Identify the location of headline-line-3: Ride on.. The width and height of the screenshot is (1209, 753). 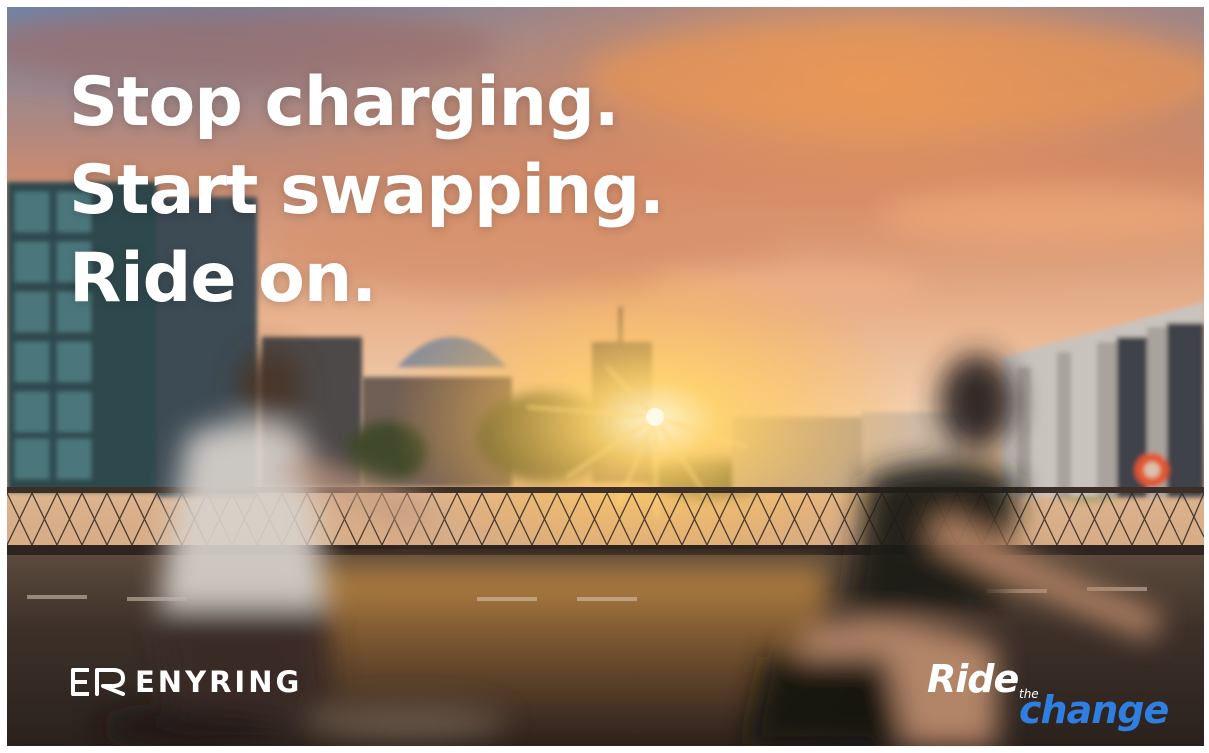
(223, 278).